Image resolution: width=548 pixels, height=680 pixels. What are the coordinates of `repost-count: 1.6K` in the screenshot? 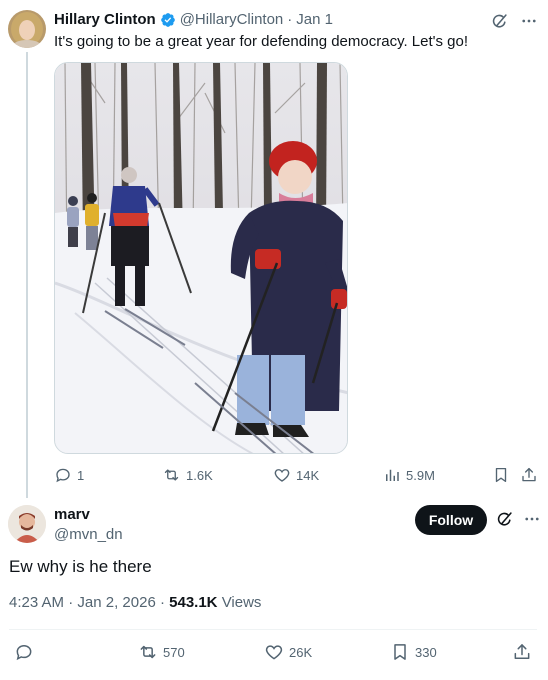 It's located at (199, 475).